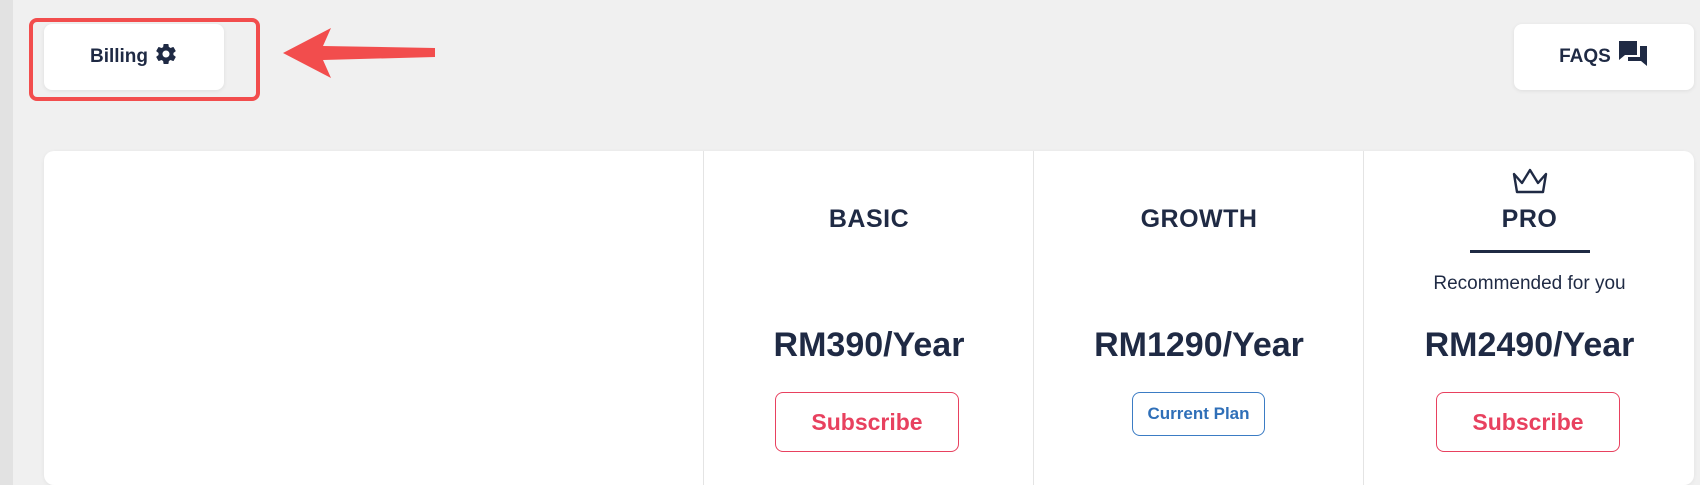  I want to click on plan-price: RM1290/Year, so click(1199, 345).